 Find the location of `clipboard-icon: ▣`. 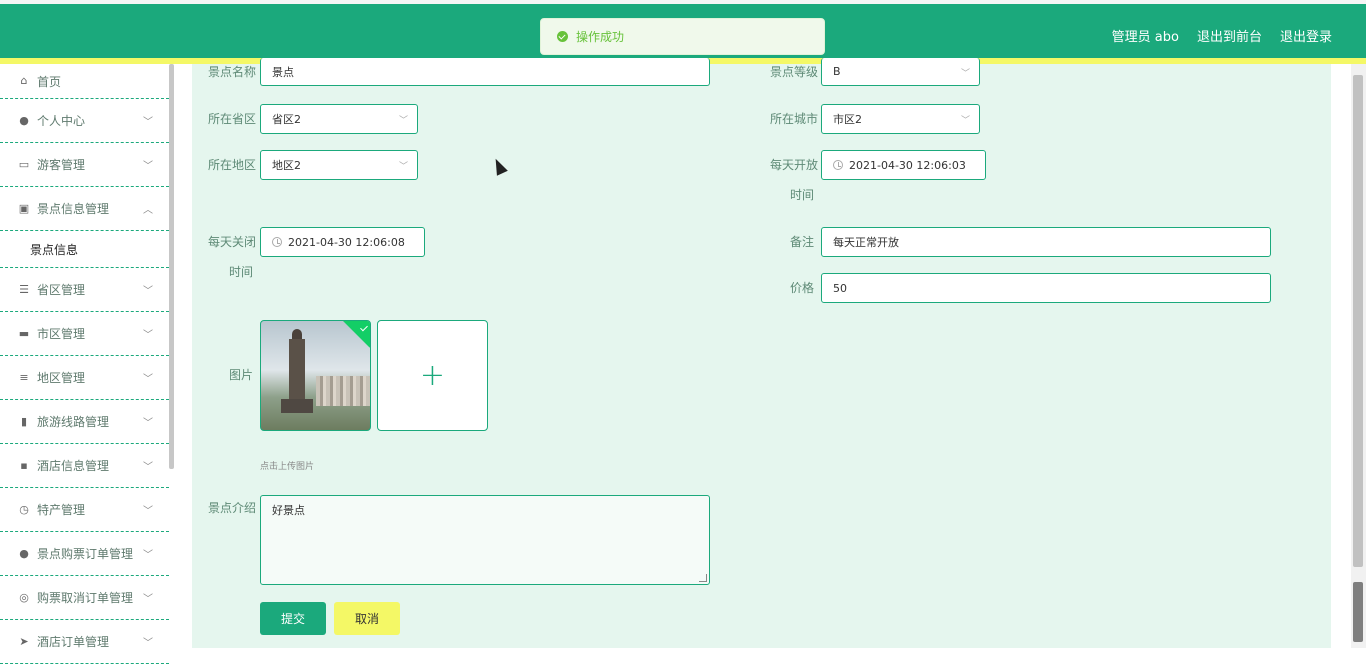

clipboard-icon: ▣ is located at coordinates (24, 208).